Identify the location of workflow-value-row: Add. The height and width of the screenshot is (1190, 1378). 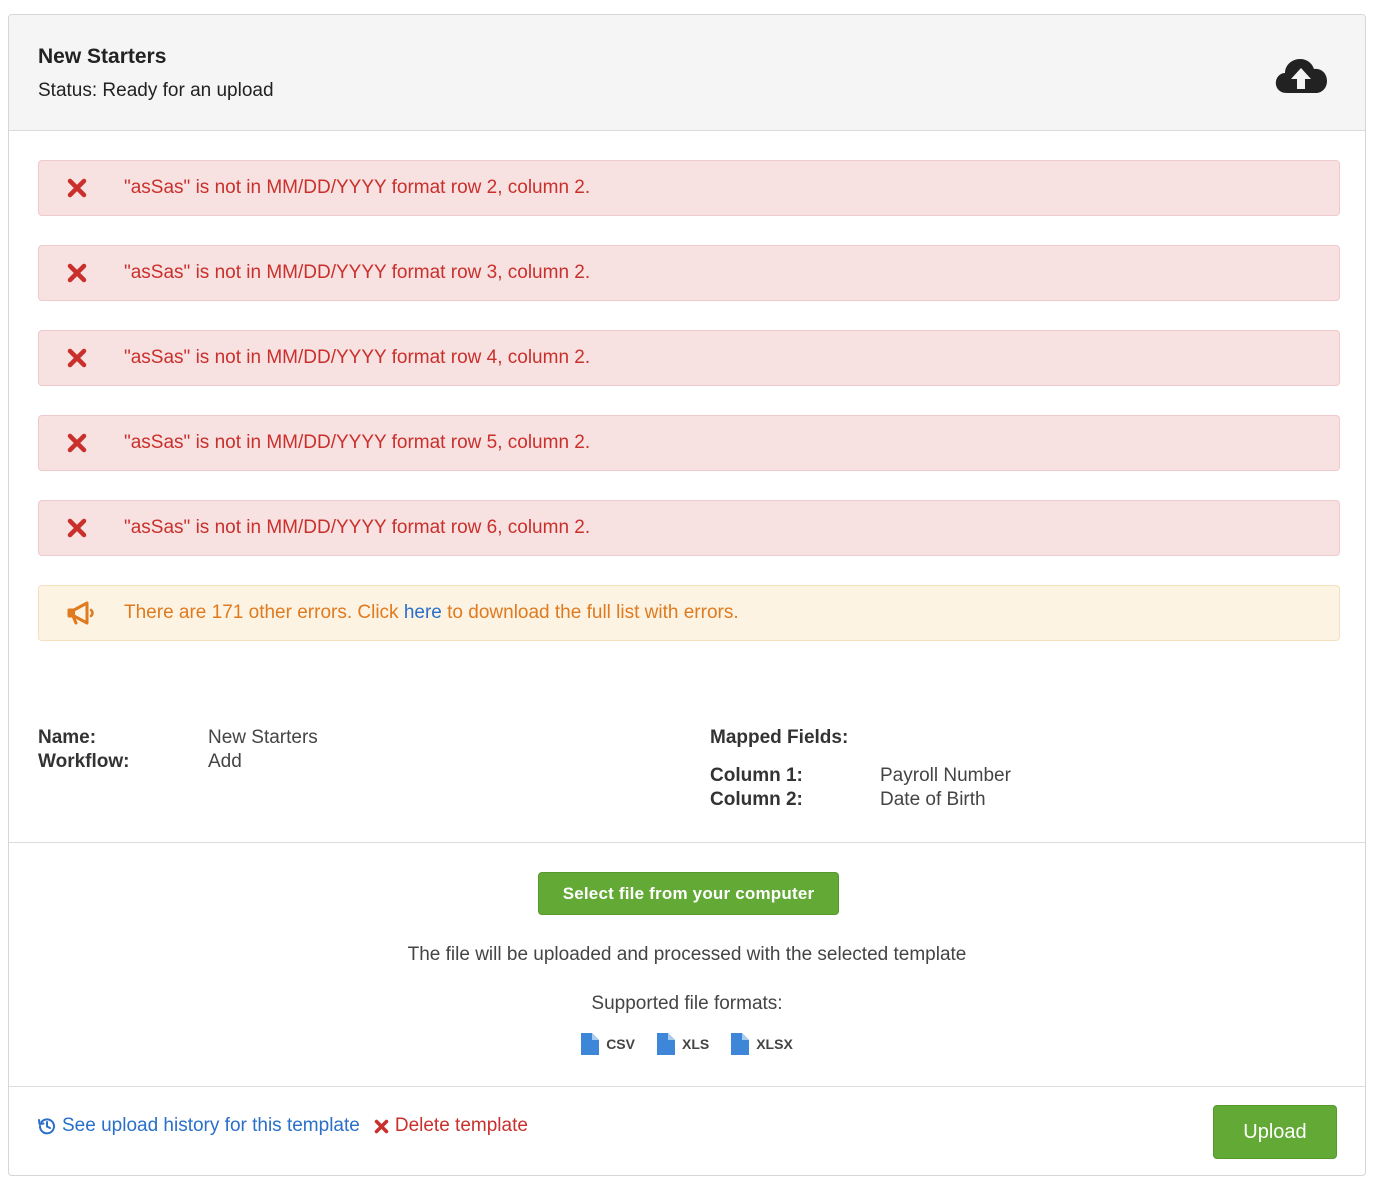
(225, 762).